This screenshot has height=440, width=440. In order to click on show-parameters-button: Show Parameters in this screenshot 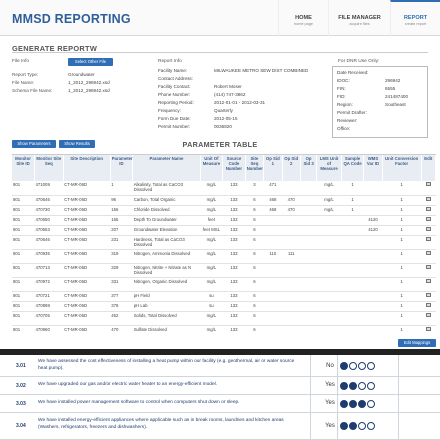, I will do `click(34, 144)`.